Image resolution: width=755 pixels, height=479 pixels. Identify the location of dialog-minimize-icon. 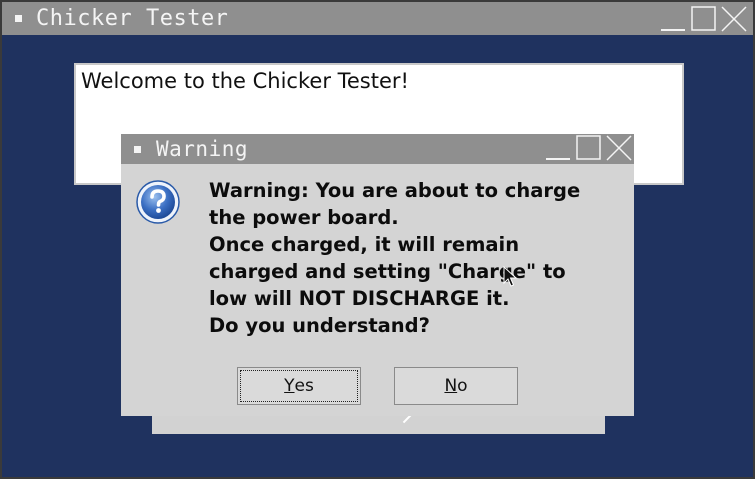
(559, 148).